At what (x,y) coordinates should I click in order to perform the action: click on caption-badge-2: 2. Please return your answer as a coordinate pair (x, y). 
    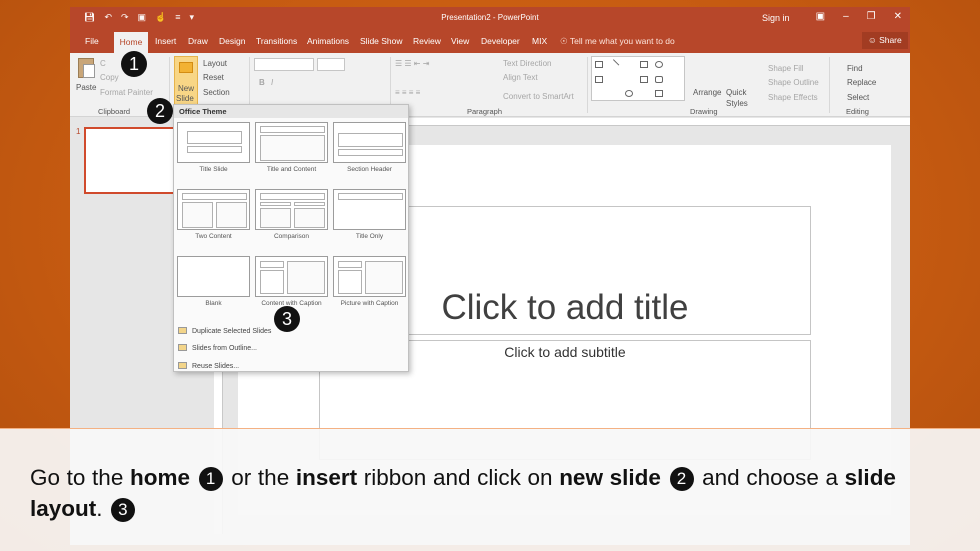
    Looking at the image, I should click on (681, 479).